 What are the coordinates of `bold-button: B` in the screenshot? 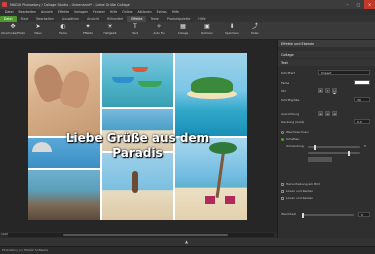 It's located at (320, 90).